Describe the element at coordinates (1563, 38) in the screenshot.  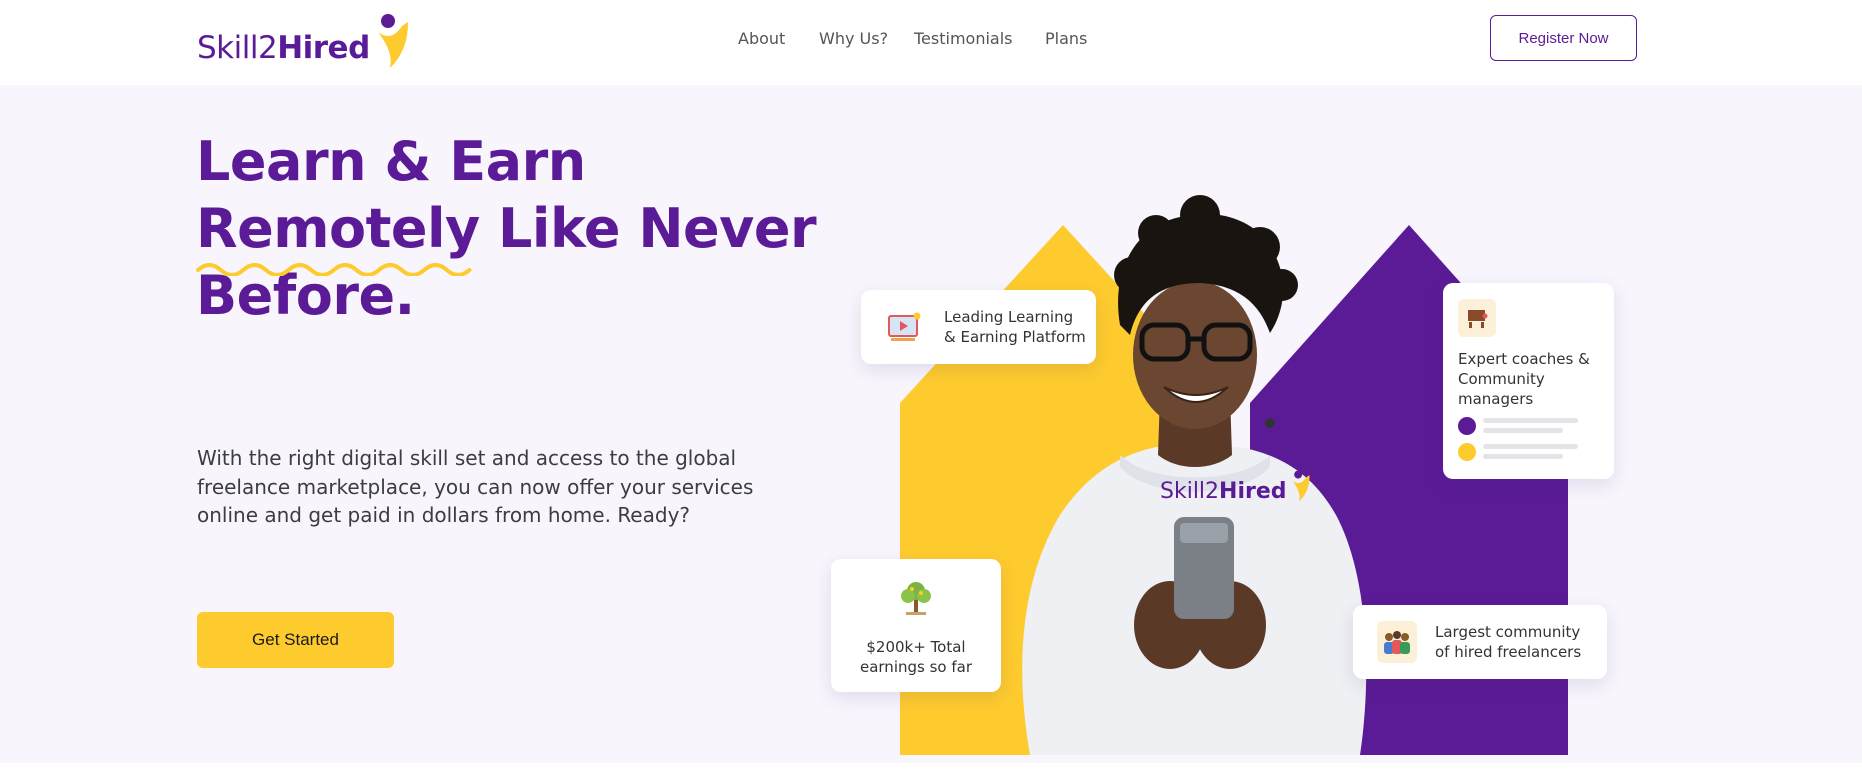
I see `register-now-button: Register Now` at that location.